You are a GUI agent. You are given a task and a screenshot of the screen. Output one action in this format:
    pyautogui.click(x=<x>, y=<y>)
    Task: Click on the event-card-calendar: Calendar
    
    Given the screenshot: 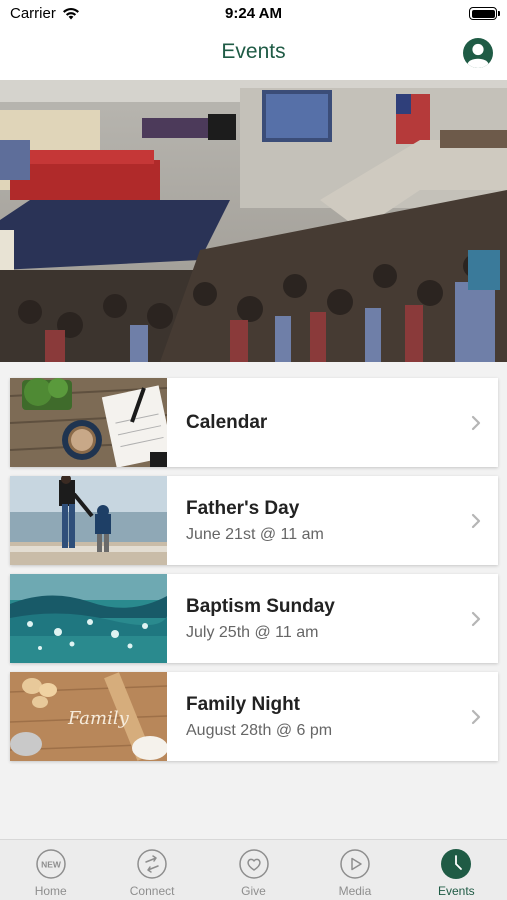 What is the action you would take?
    pyautogui.click(x=254, y=422)
    